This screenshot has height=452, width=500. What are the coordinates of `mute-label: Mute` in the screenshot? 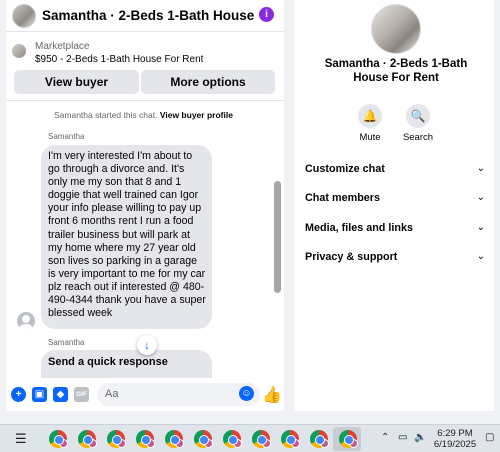 It's located at (370, 137).